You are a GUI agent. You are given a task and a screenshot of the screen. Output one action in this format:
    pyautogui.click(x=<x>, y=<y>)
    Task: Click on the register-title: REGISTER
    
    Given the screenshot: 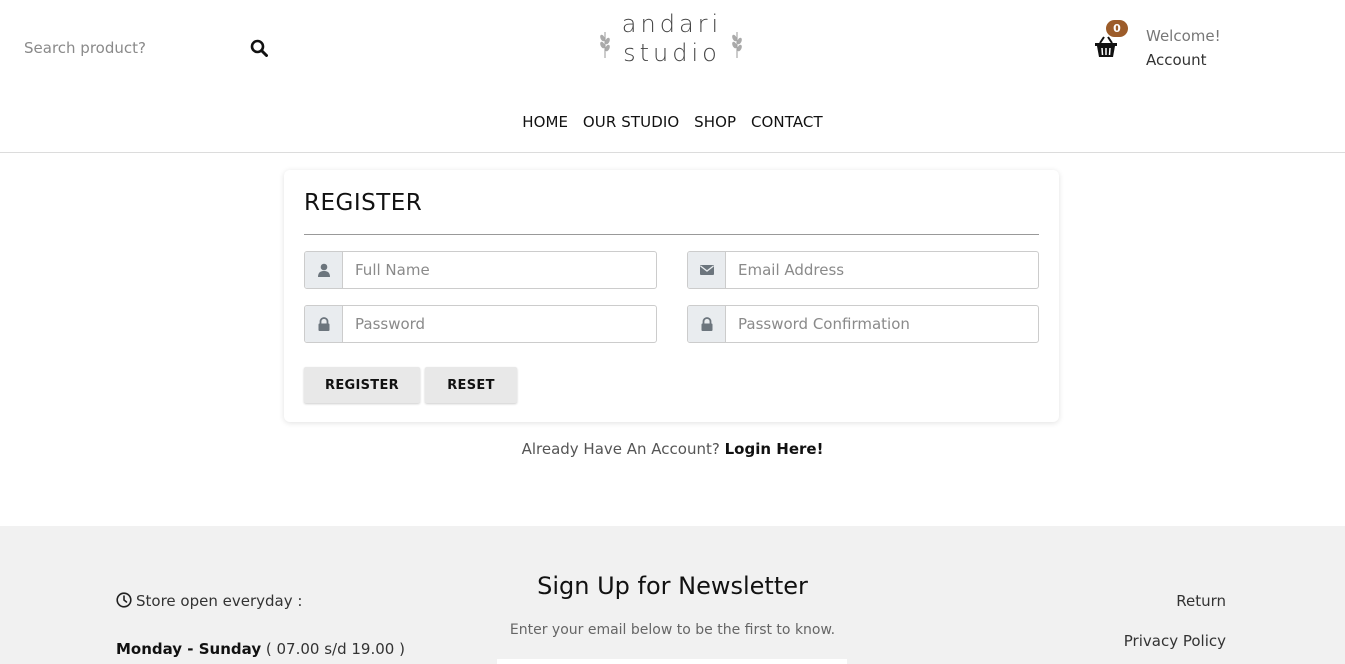 What is the action you would take?
    pyautogui.click(x=363, y=203)
    